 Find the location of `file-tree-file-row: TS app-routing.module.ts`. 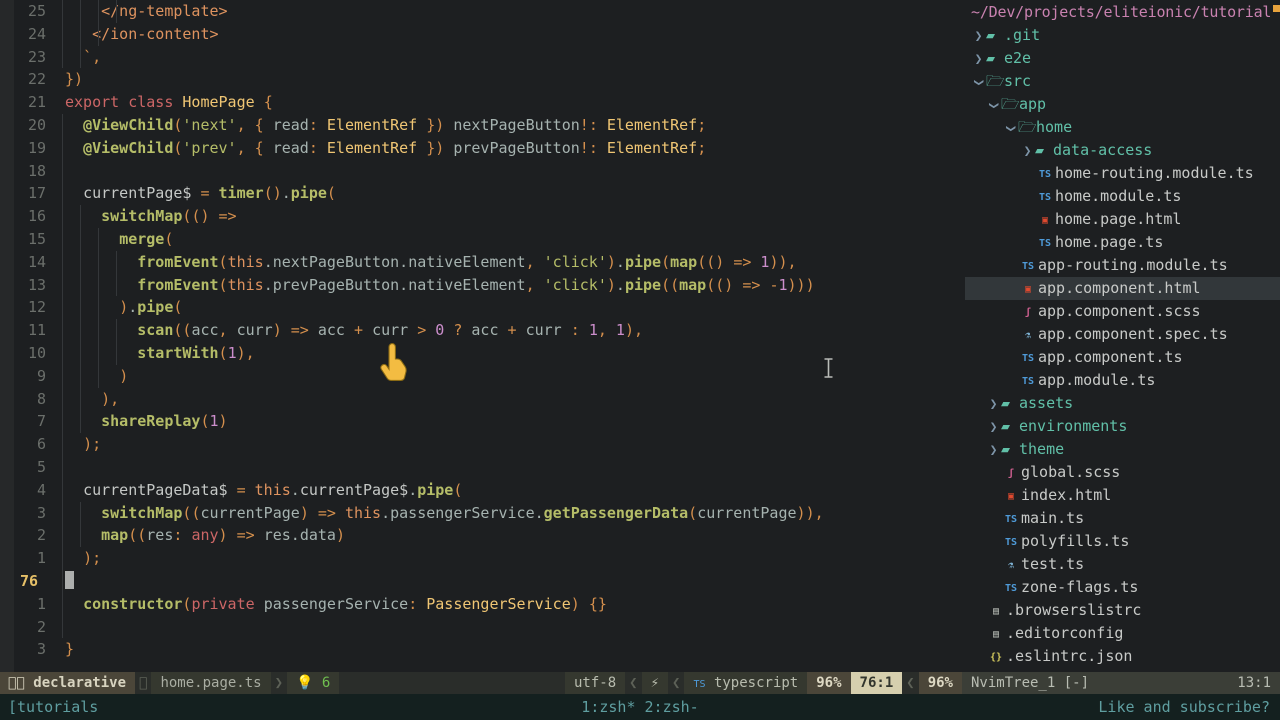

file-tree-file-row: TS app-routing.module.ts is located at coordinates (1122, 265).